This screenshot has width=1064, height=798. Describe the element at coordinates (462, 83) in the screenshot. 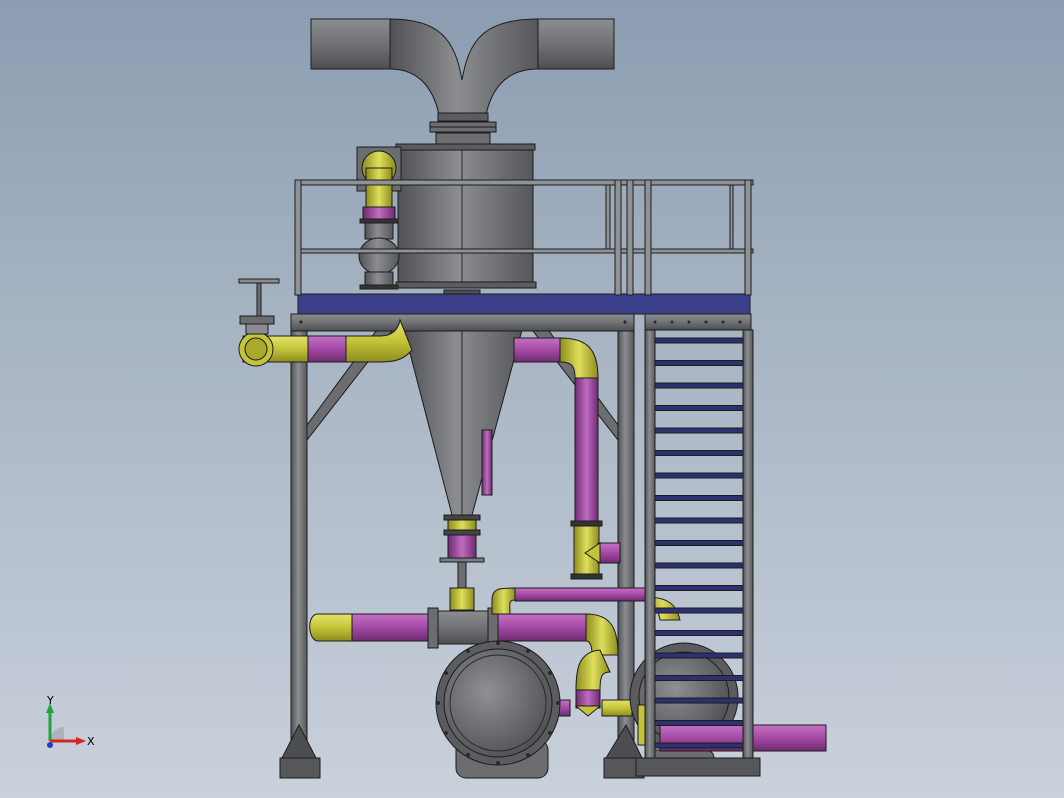

I see `exhaust-duct` at that location.